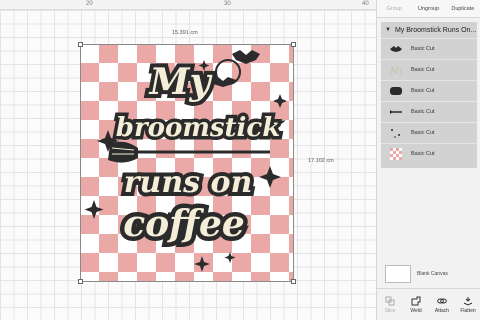 The image size is (480, 320). Describe the element at coordinates (390, 310) in the screenshot. I see `slice-label: Slice` at that location.